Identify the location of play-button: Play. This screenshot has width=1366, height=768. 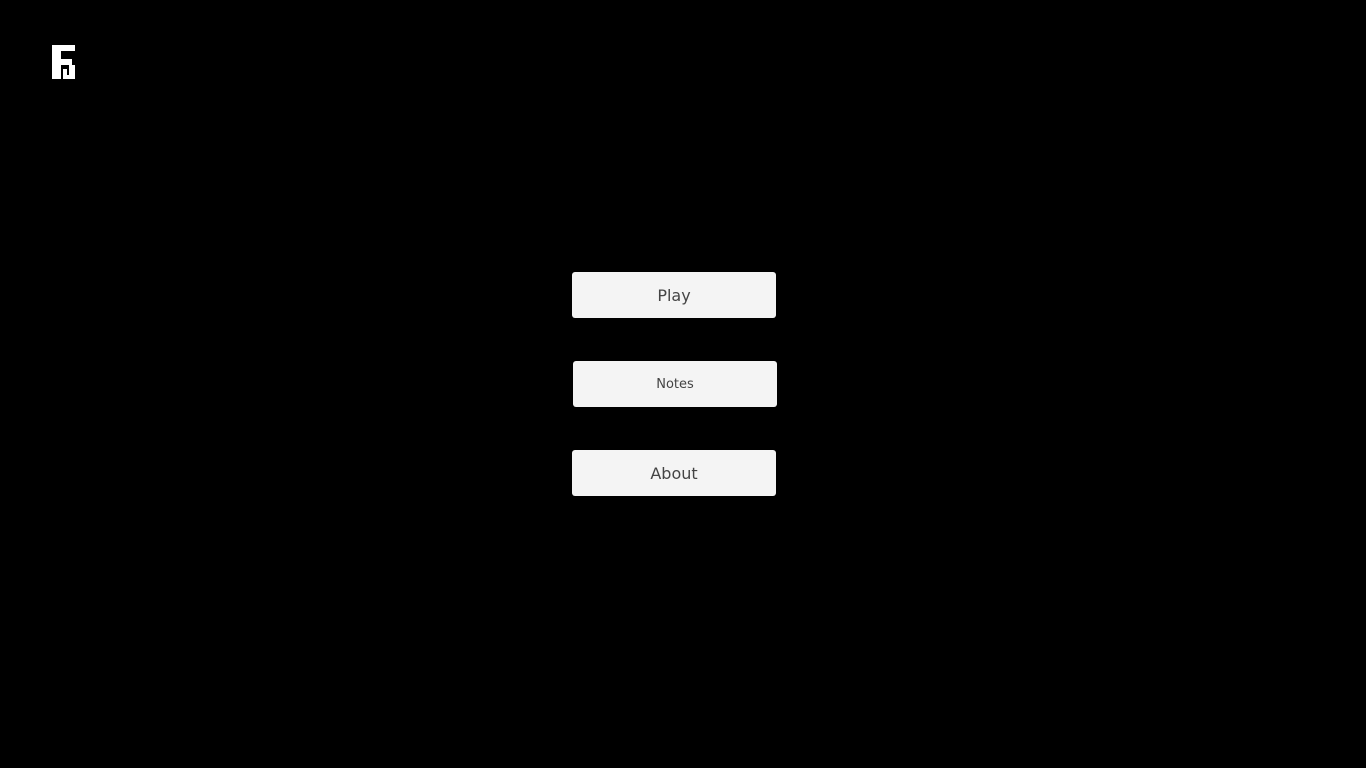
(674, 295).